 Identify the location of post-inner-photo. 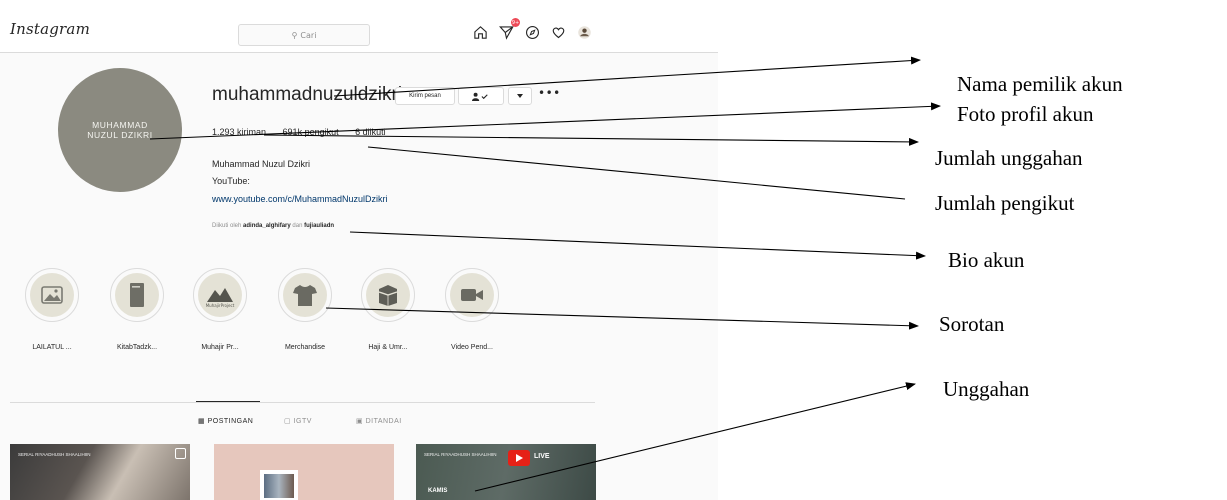
(279, 486).